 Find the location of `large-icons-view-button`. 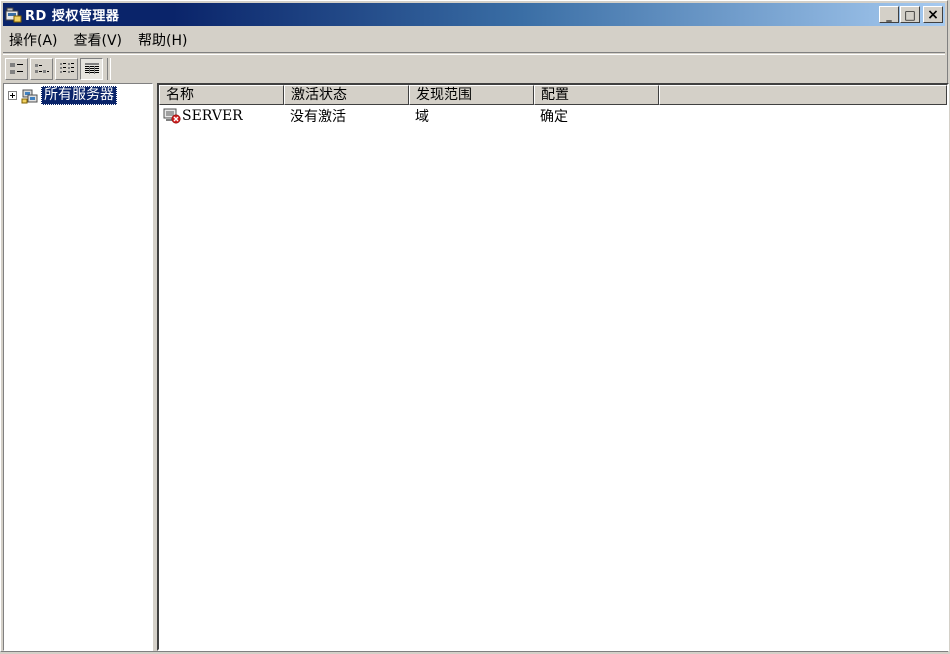

large-icons-view-button is located at coordinates (16, 68).